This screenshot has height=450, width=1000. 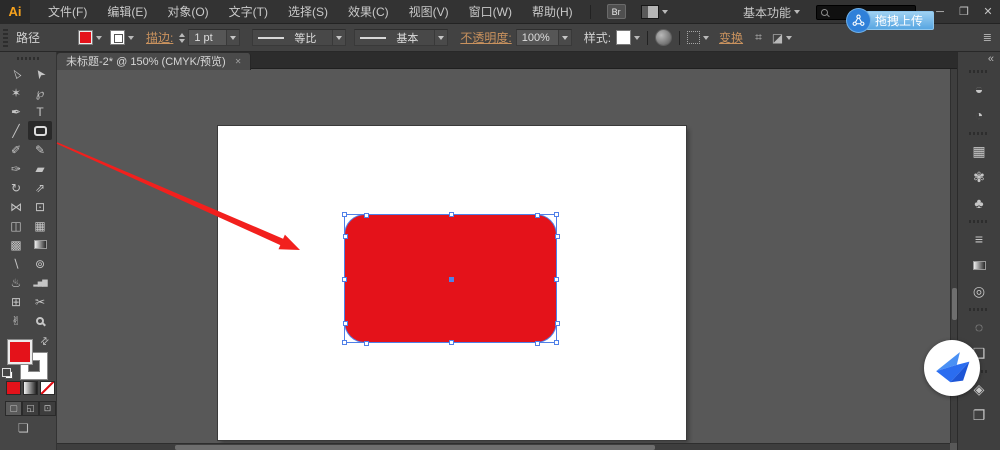 I want to click on menu-type: 文字(T), so click(x=248, y=12).